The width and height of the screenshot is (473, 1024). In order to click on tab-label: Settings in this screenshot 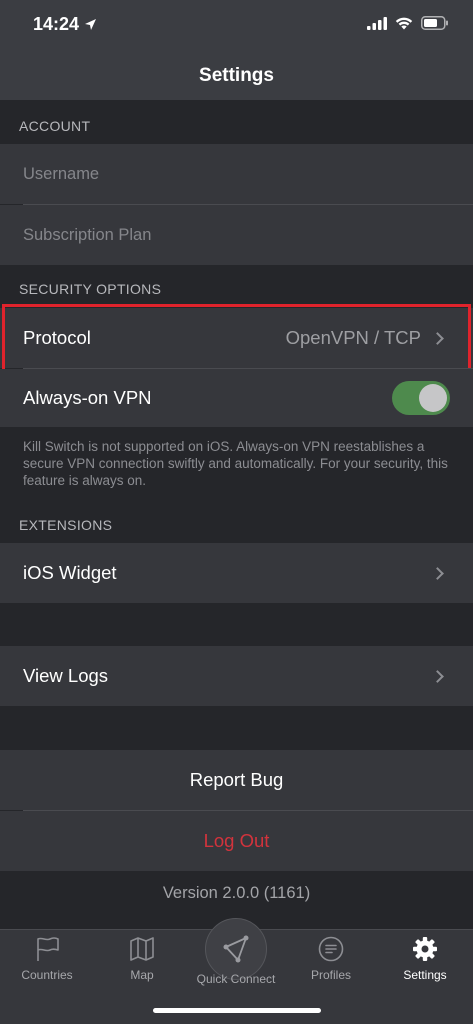, I will do `click(425, 975)`.